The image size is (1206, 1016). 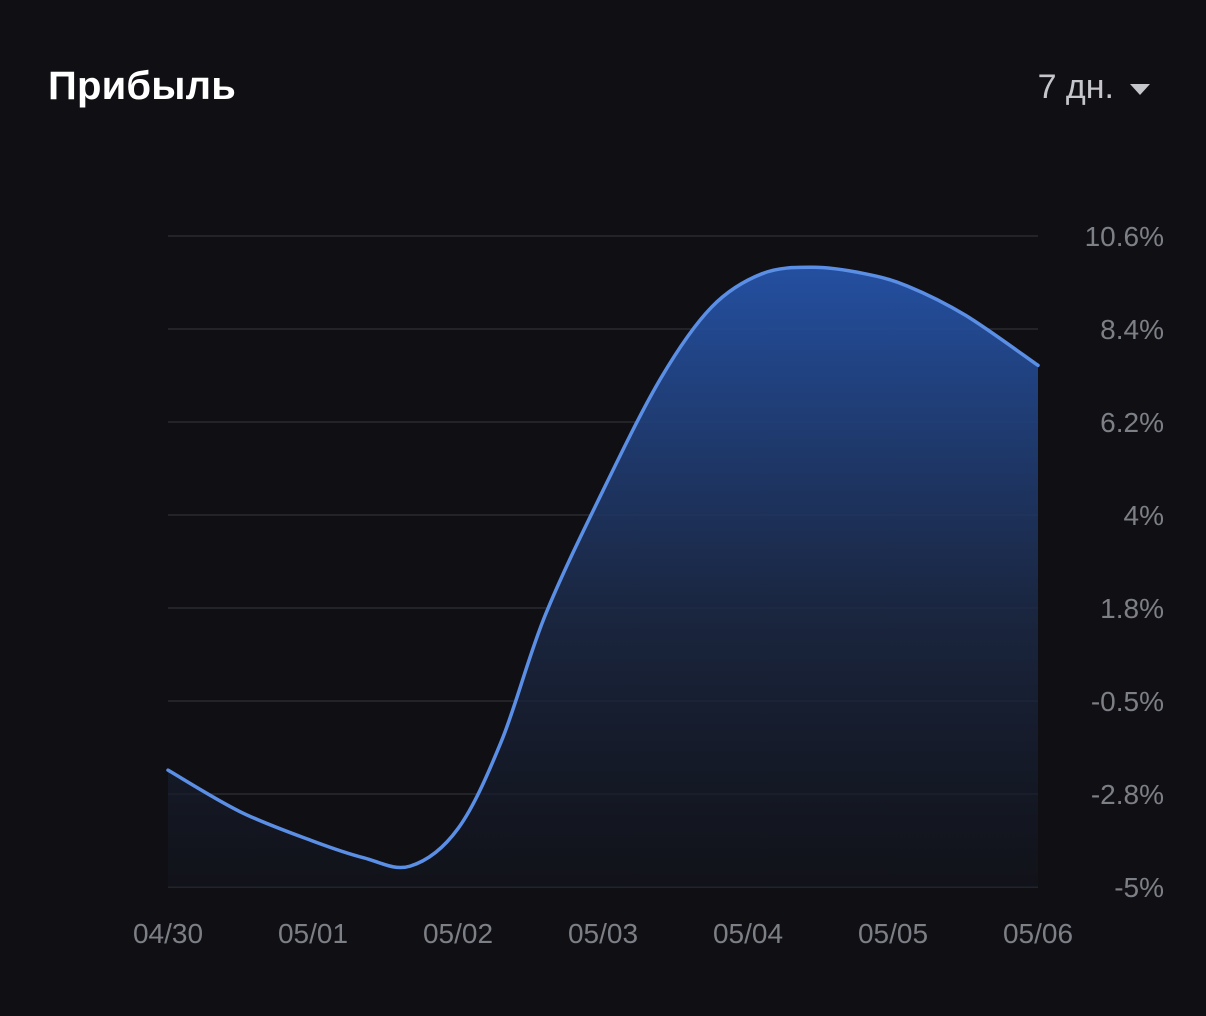 I want to click on y-tick-label: -2.8%, so click(x=1127, y=794).